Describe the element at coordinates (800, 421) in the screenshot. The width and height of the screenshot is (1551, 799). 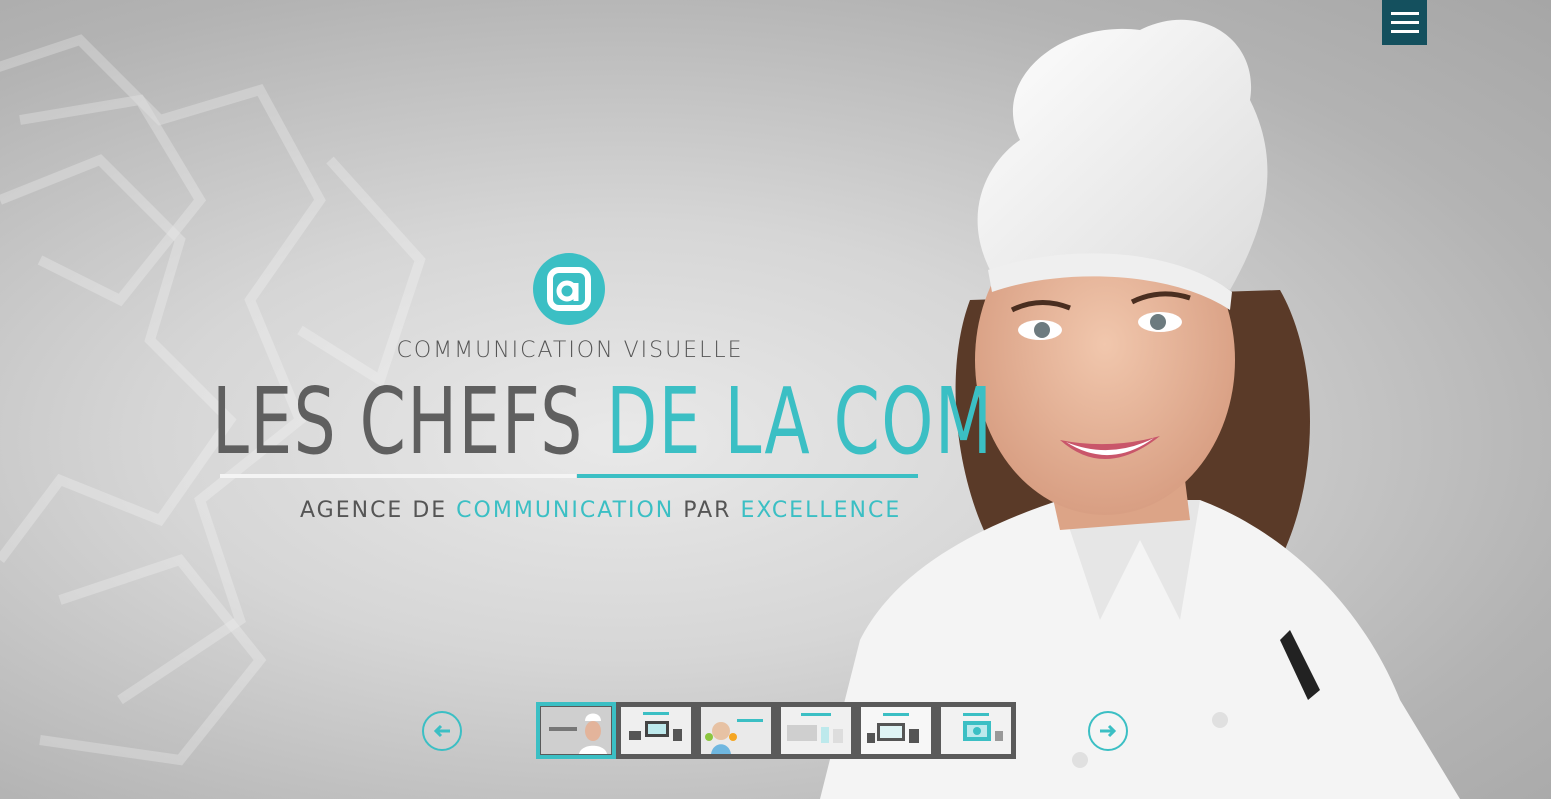
I see `hero-title-part2: DE LA COM` at that location.